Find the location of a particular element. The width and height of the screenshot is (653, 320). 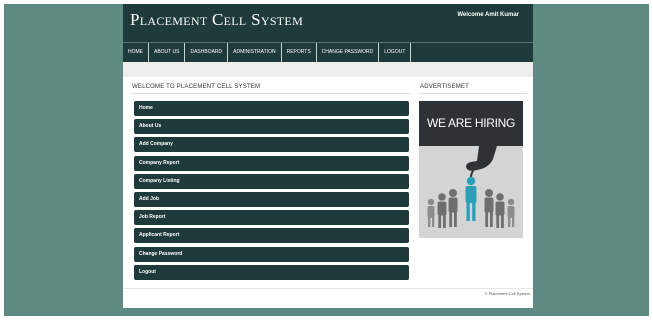

menu-company-report-button: Company Report is located at coordinates (271, 163).